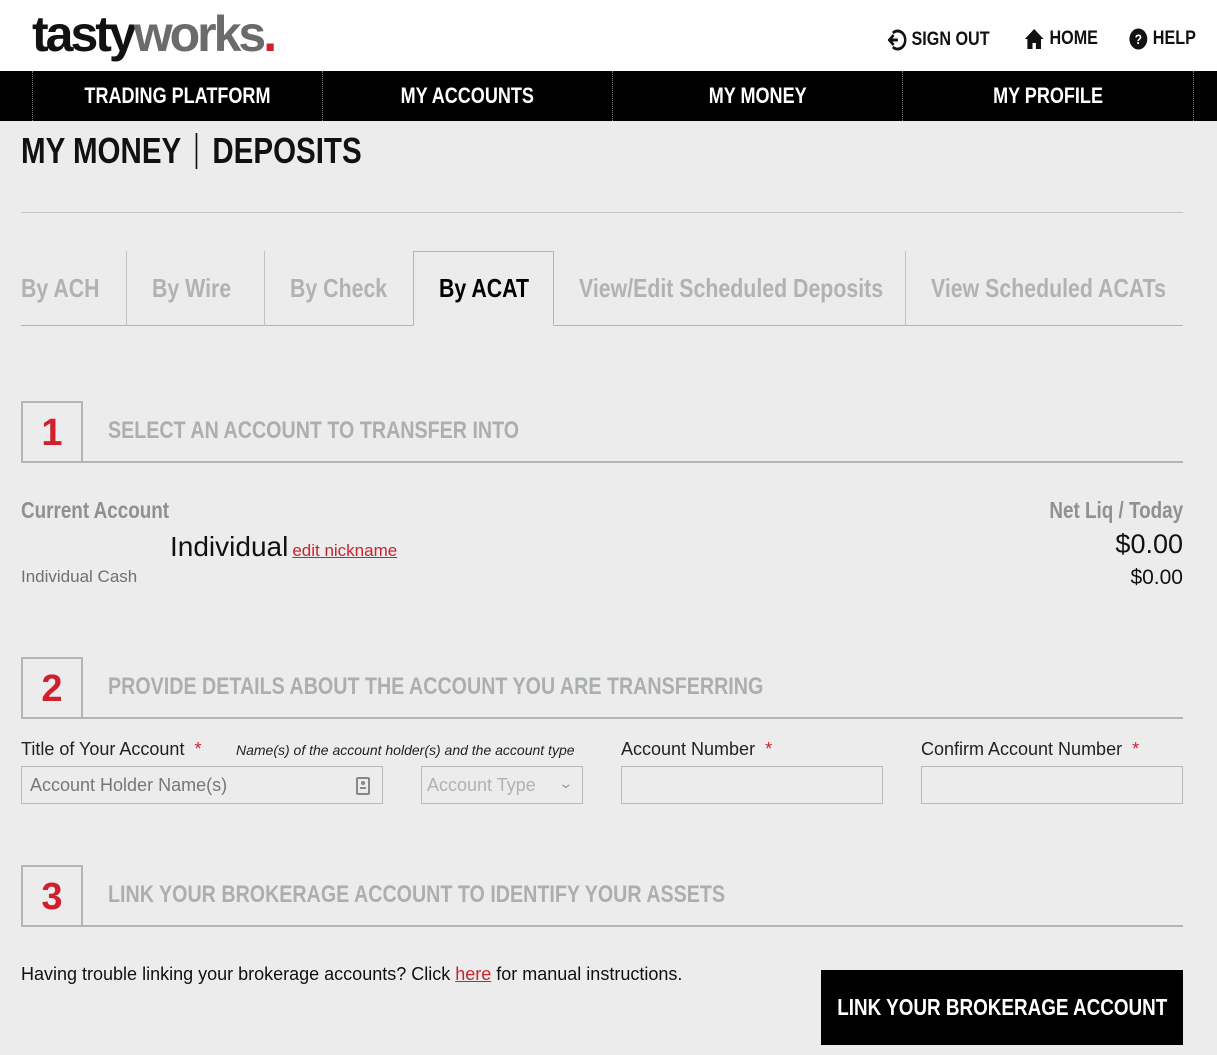 Image resolution: width=1217 pixels, height=1055 pixels. I want to click on nav-my-money: MY MONEY, so click(757, 96).